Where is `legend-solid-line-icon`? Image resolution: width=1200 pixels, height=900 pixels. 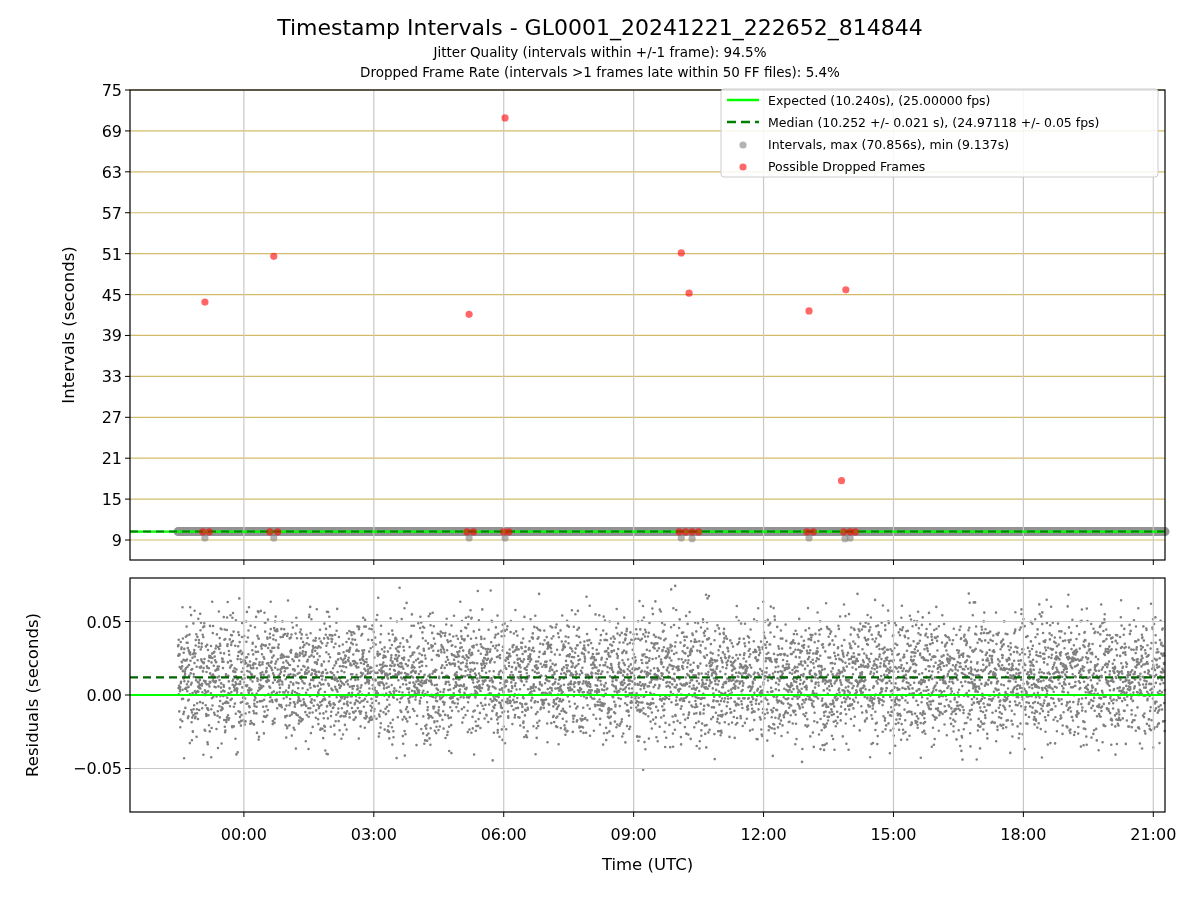 legend-solid-line-icon is located at coordinates (743, 100).